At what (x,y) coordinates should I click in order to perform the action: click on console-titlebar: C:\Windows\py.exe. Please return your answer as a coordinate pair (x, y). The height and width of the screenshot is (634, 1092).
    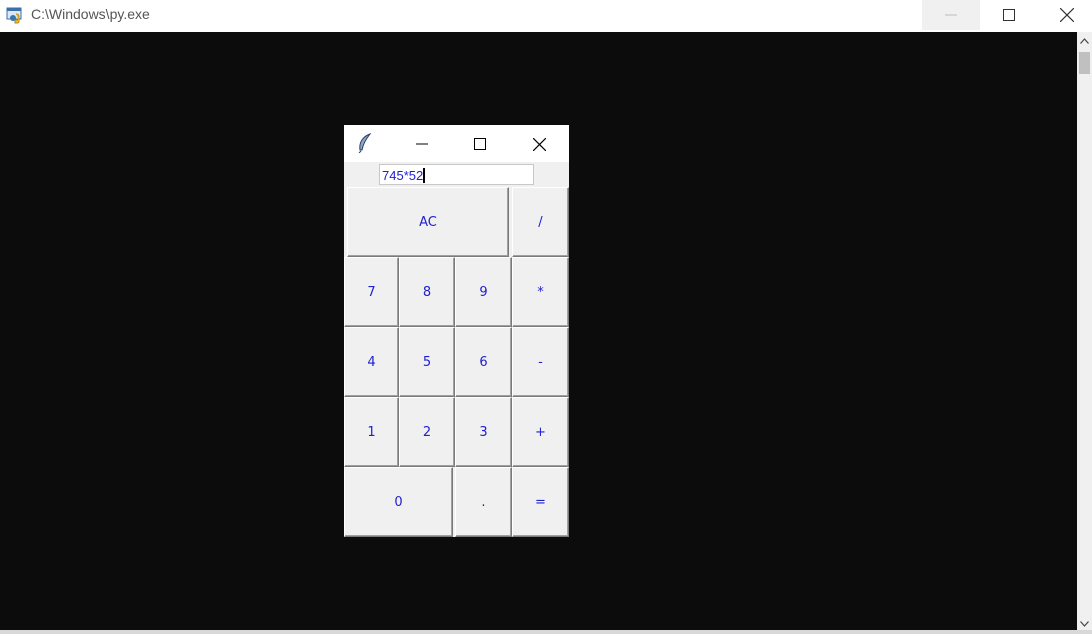
    Looking at the image, I should click on (546, 16).